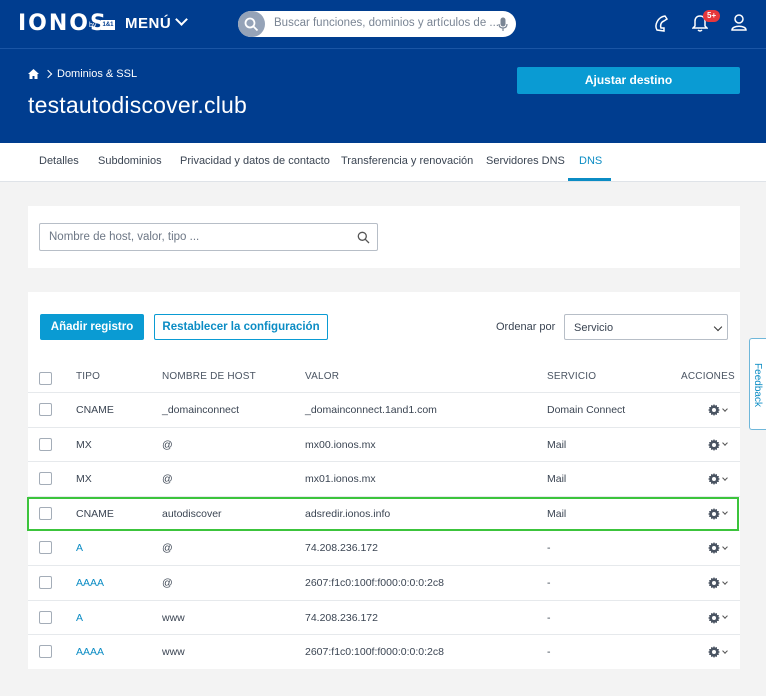 The width and height of the screenshot is (766, 696). What do you see at coordinates (45, 378) in the screenshot?
I see `select-all-checkbox` at bounding box center [45, 378].